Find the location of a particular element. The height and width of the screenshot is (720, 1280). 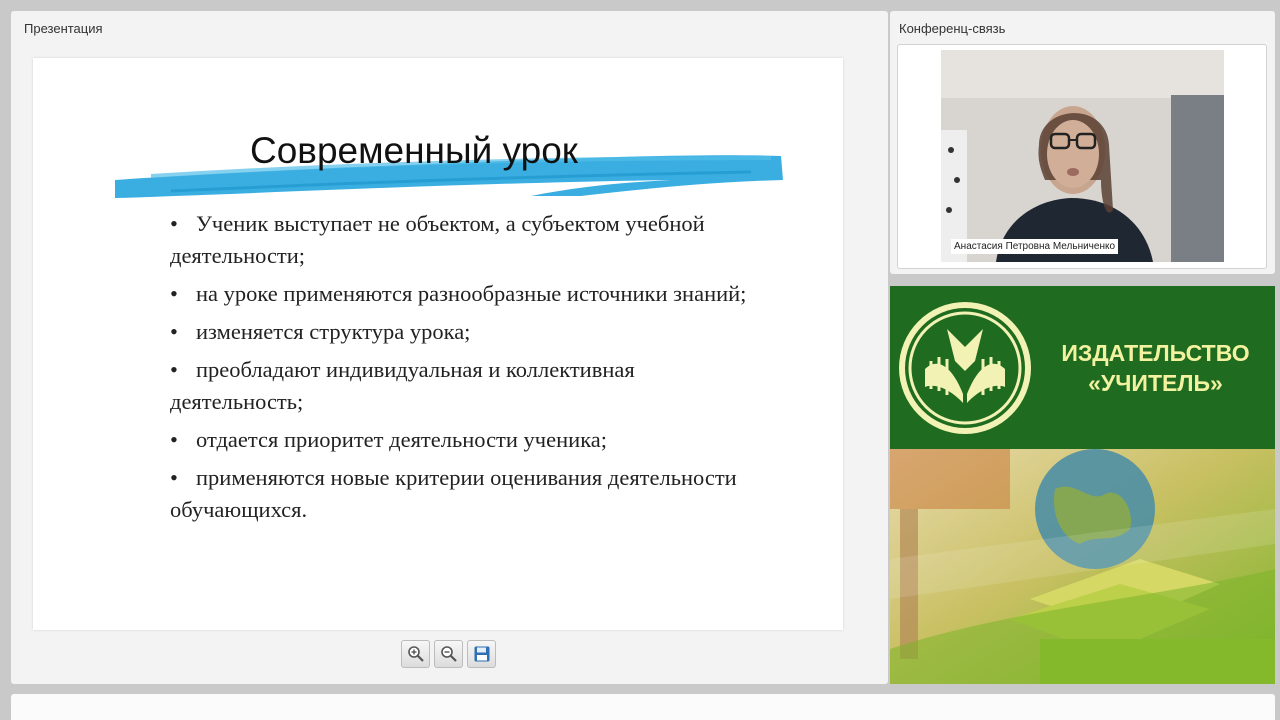

slide-toolbar is located at coordinates (448, 655).